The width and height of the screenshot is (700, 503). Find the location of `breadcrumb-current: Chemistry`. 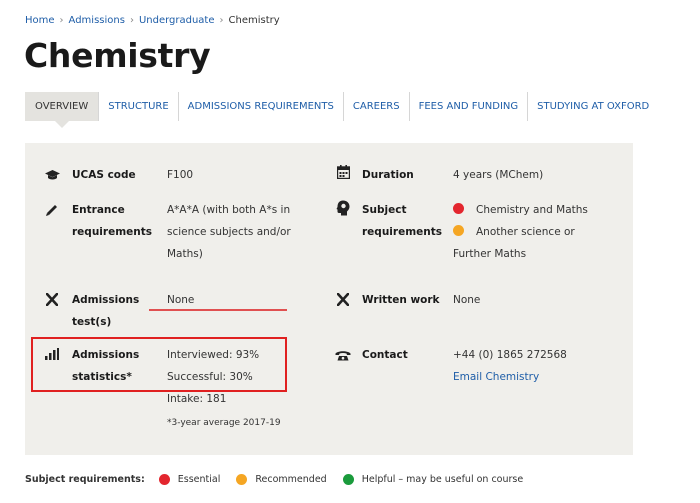

breadcrumb-current: Chemistry is located at coordinates (254, 20).